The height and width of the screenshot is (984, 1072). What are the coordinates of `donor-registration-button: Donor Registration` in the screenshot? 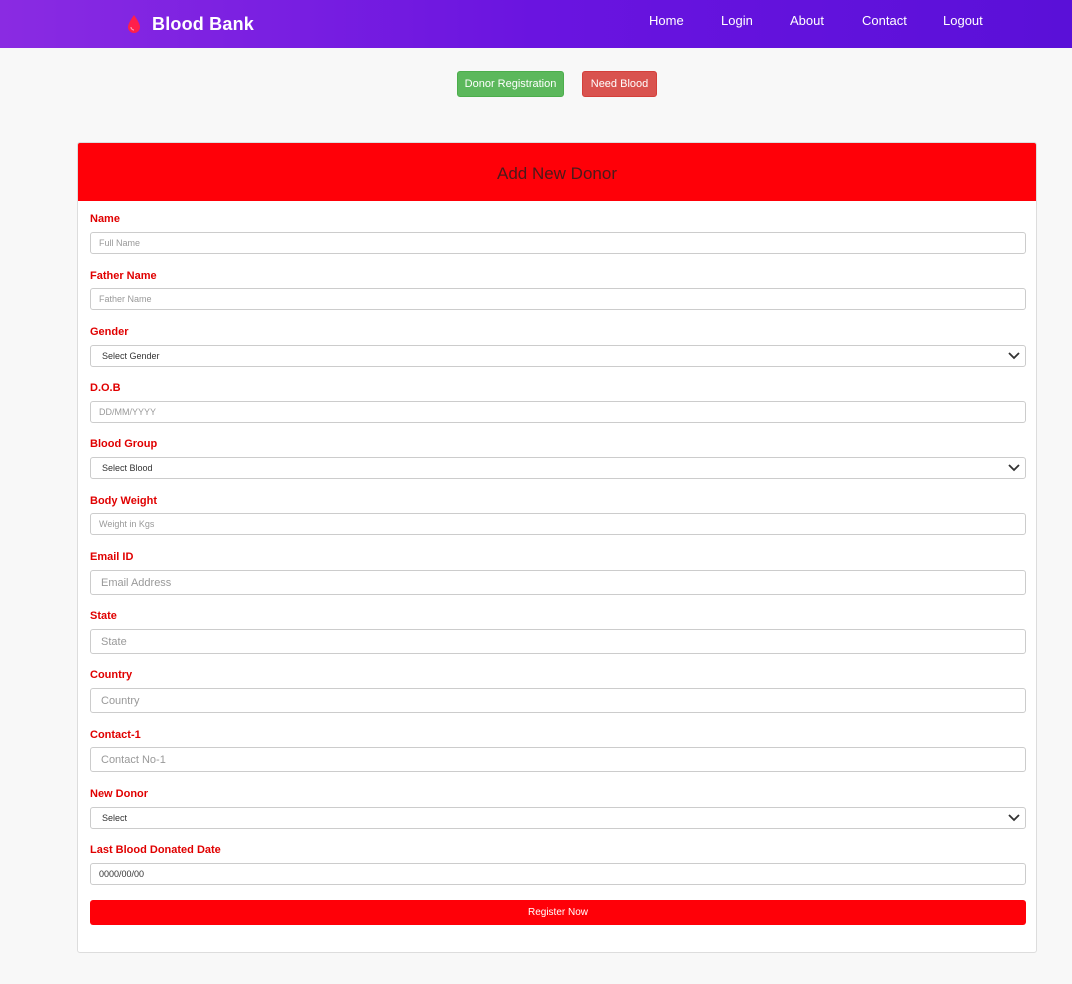 It's located at (510, 84).